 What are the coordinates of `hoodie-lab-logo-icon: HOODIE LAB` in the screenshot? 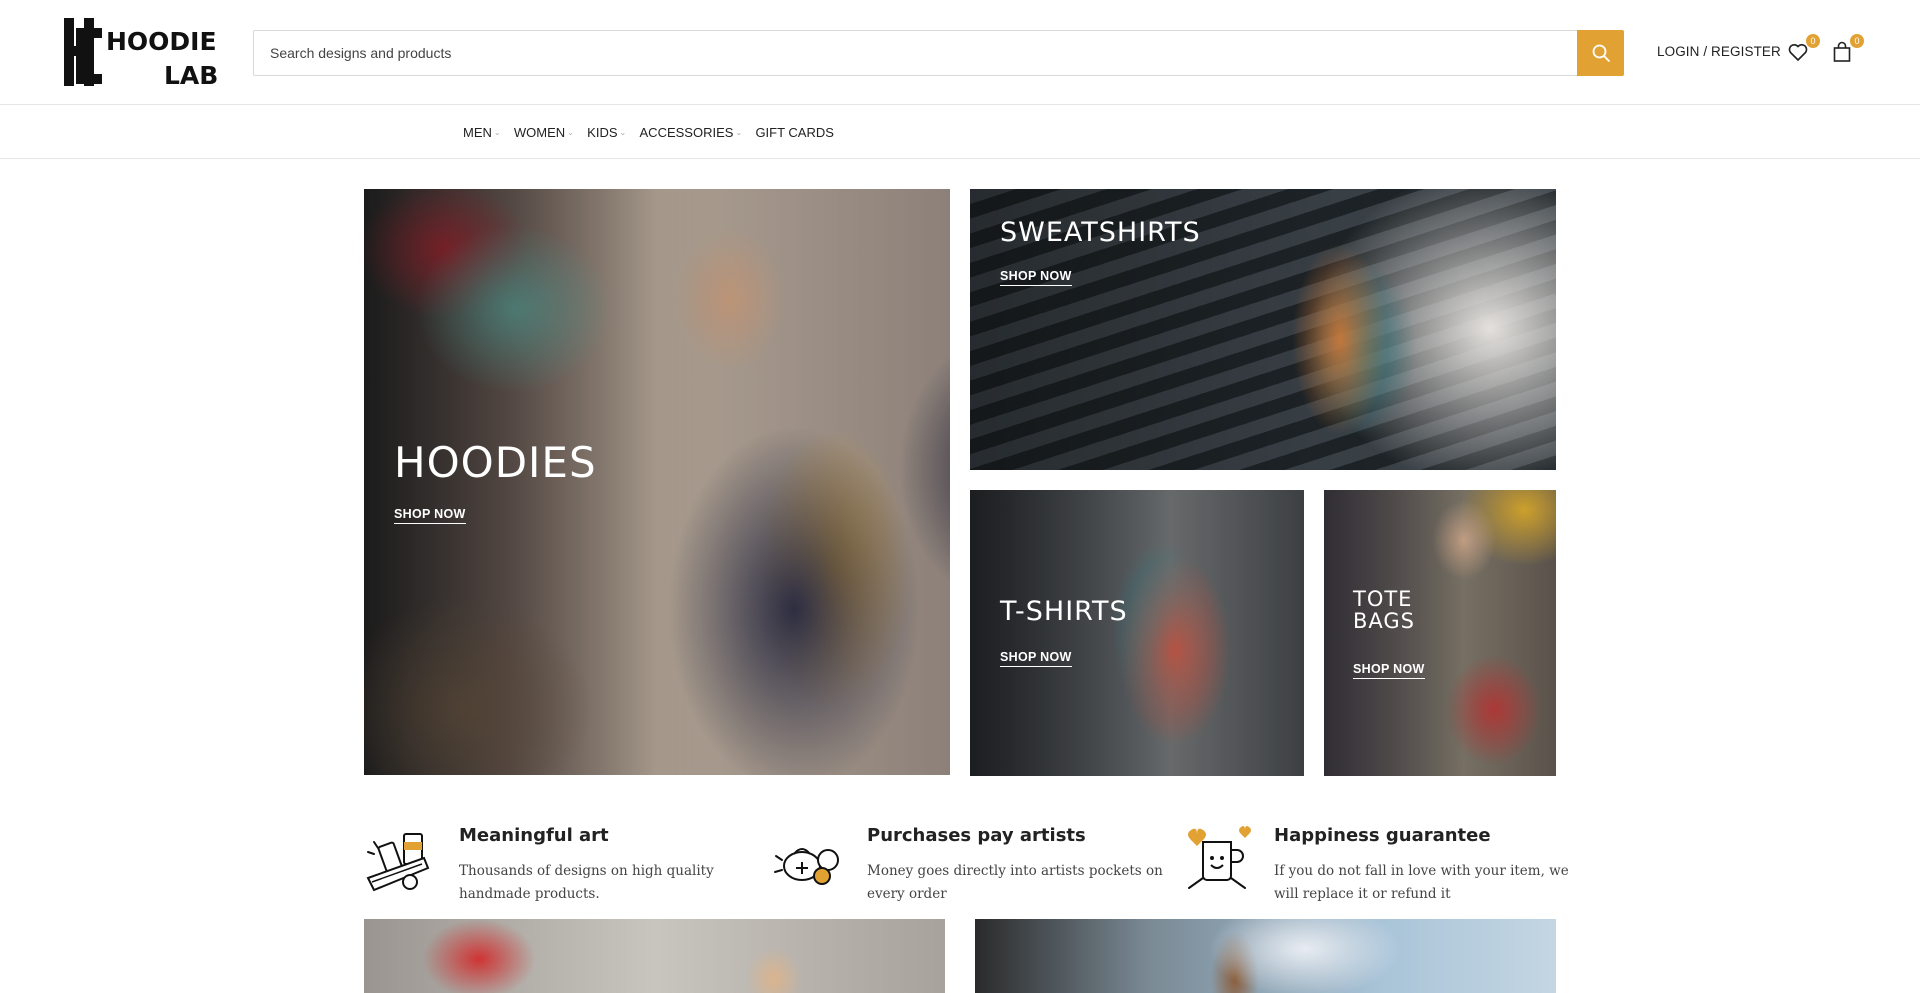 It's located at (141, 54).